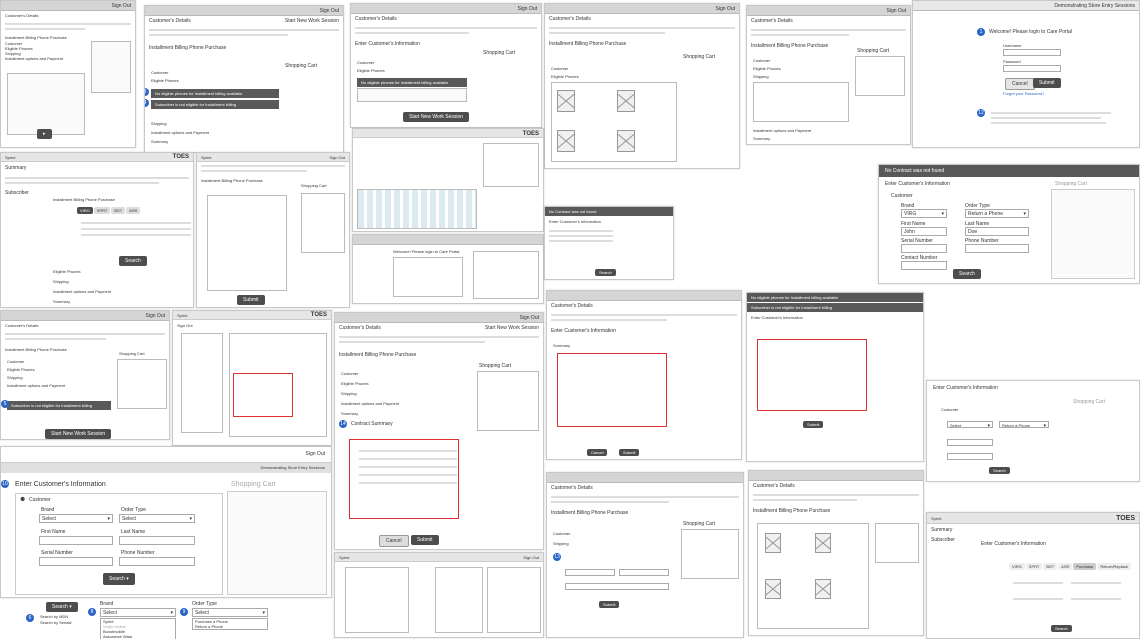 This screenshot has width=1140, height=639. I want to click on brand-dropdown: Select, so click(138, 612).